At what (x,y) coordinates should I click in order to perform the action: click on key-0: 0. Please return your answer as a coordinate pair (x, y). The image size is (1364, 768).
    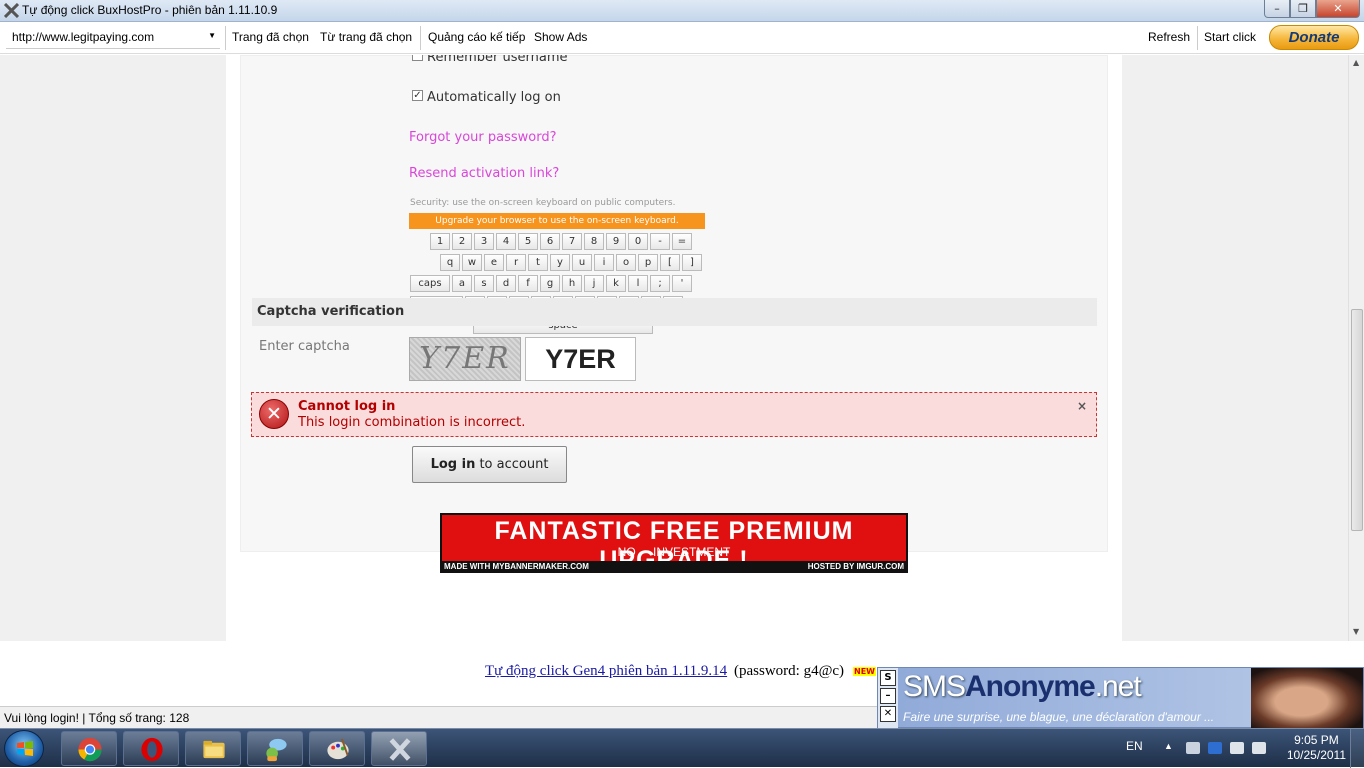
    Looking at the image, I should click on (638, 241).